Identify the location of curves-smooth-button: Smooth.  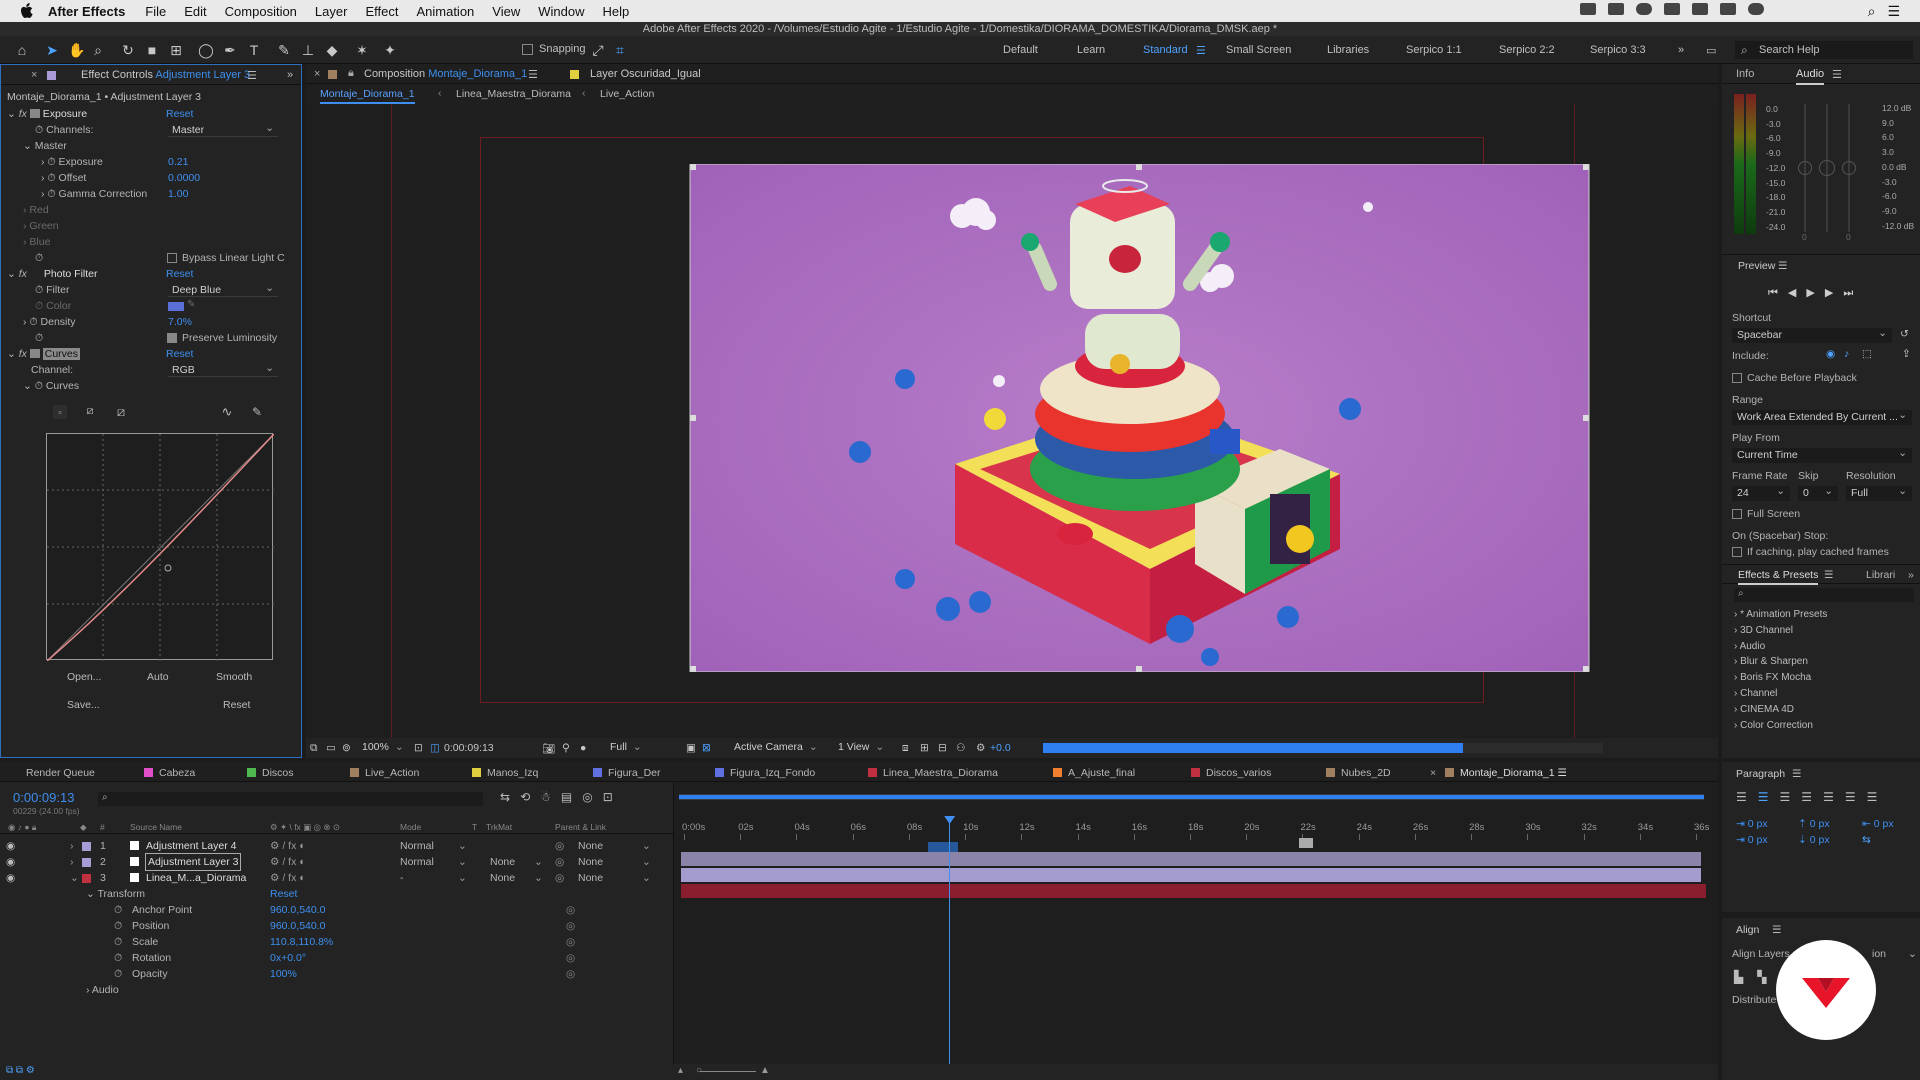
(234, 677).